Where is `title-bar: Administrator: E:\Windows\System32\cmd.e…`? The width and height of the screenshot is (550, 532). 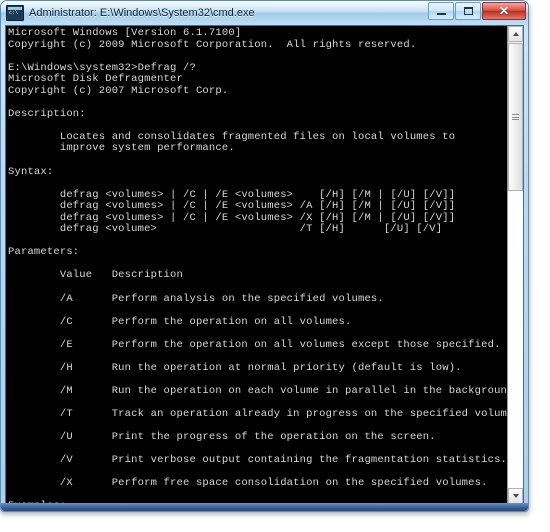
title-bar: Administrator: E:\Windows\System32\cmd.e… is located at coordinates (264, 13).